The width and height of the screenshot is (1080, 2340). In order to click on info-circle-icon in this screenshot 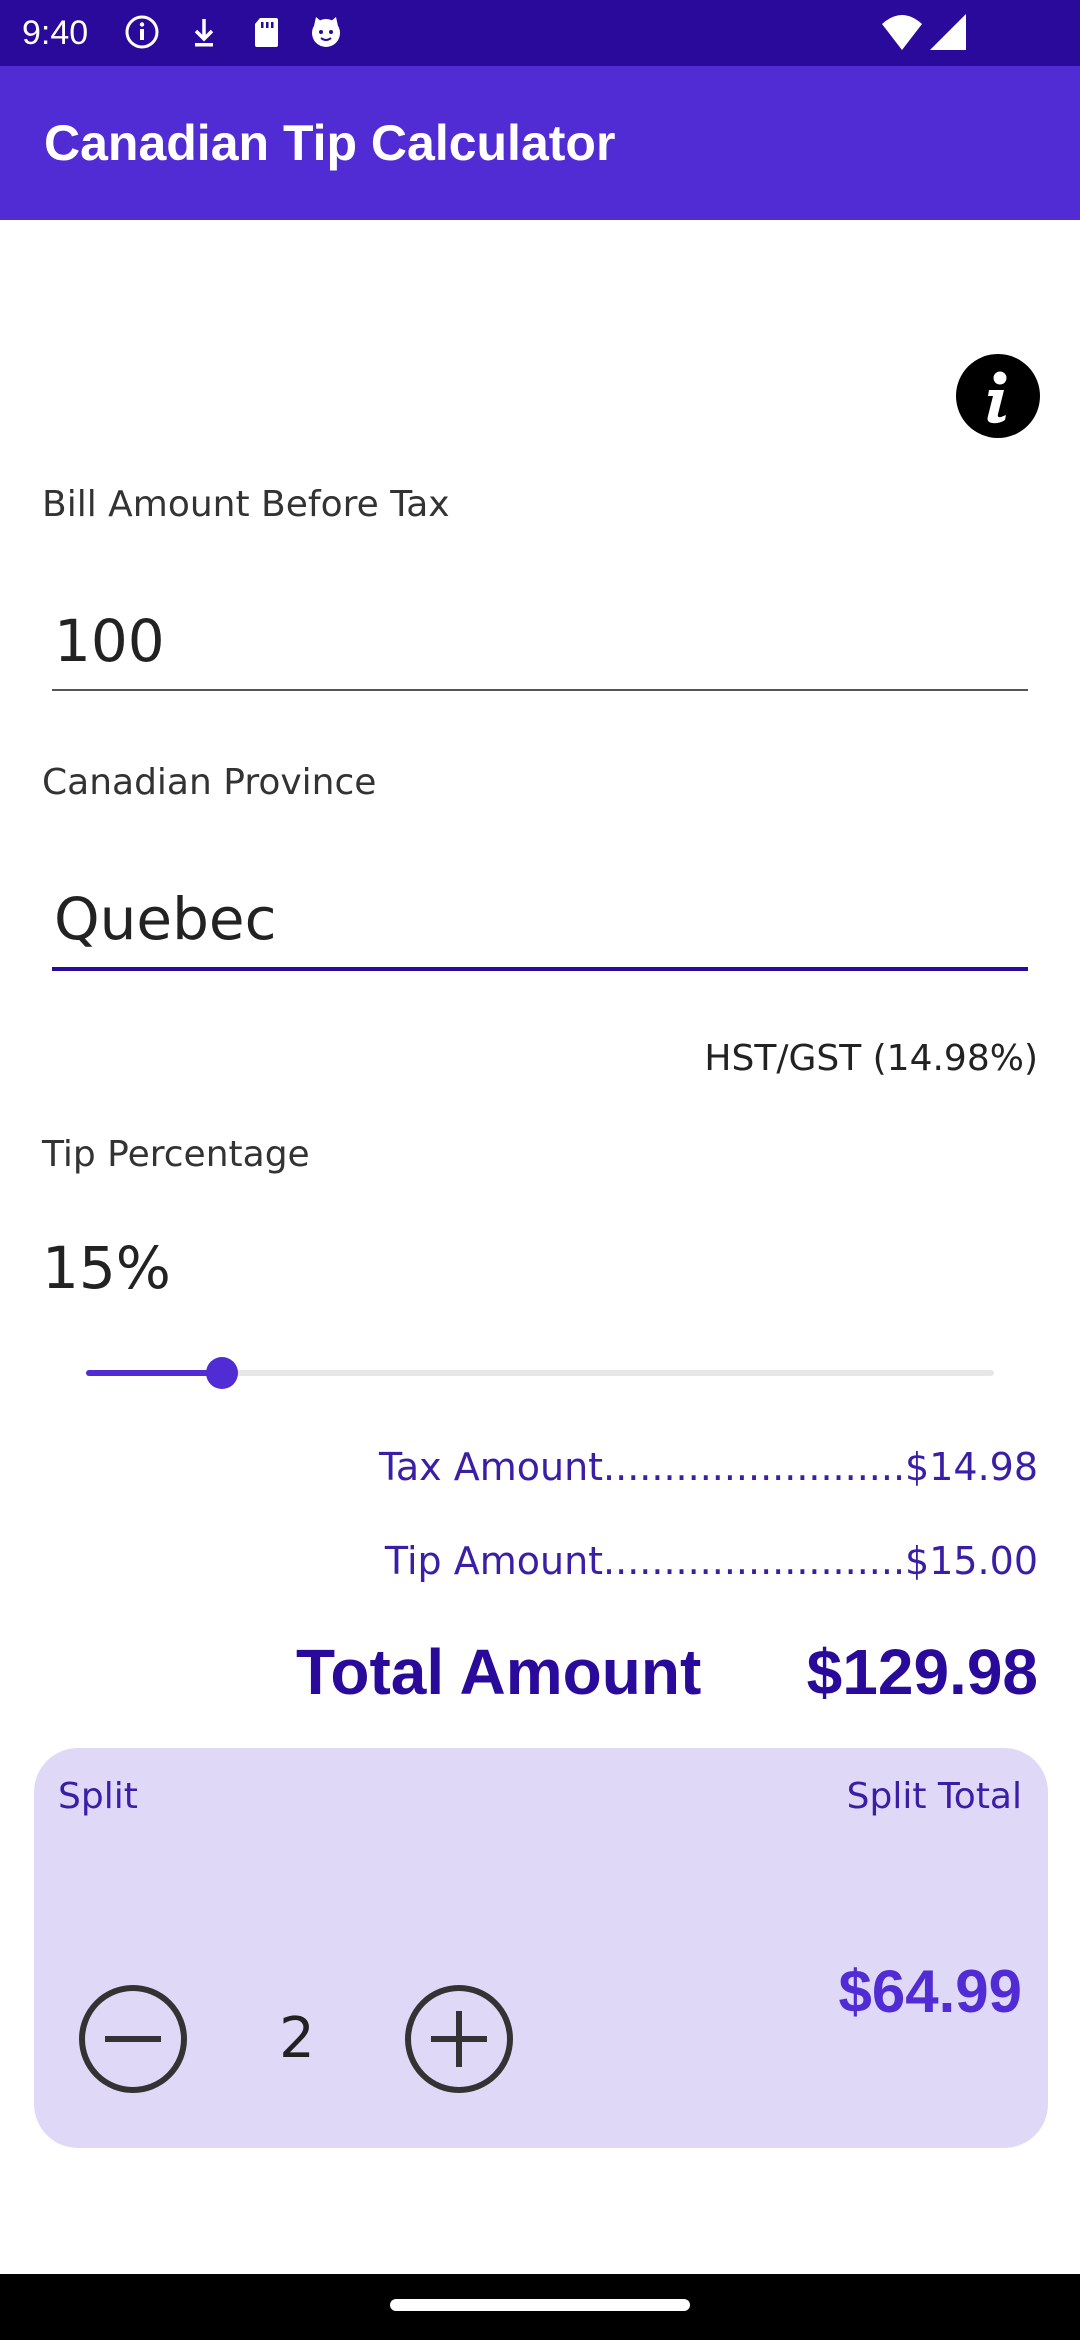, I will do `click(142, 32)`.